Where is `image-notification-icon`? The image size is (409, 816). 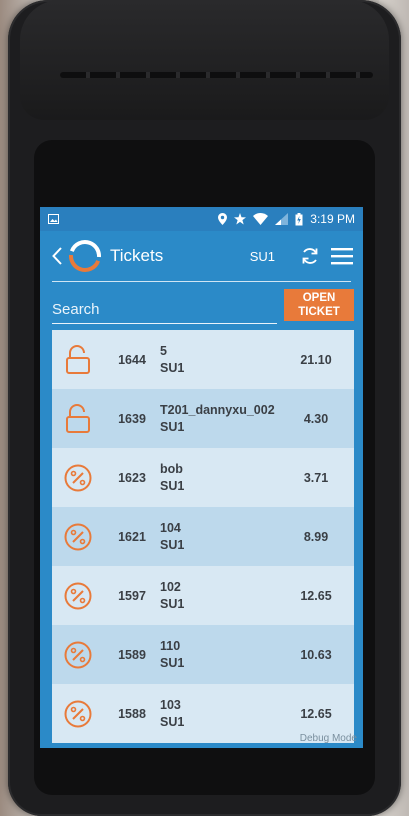
image-notification-icon is located at coordinates (53, 219).